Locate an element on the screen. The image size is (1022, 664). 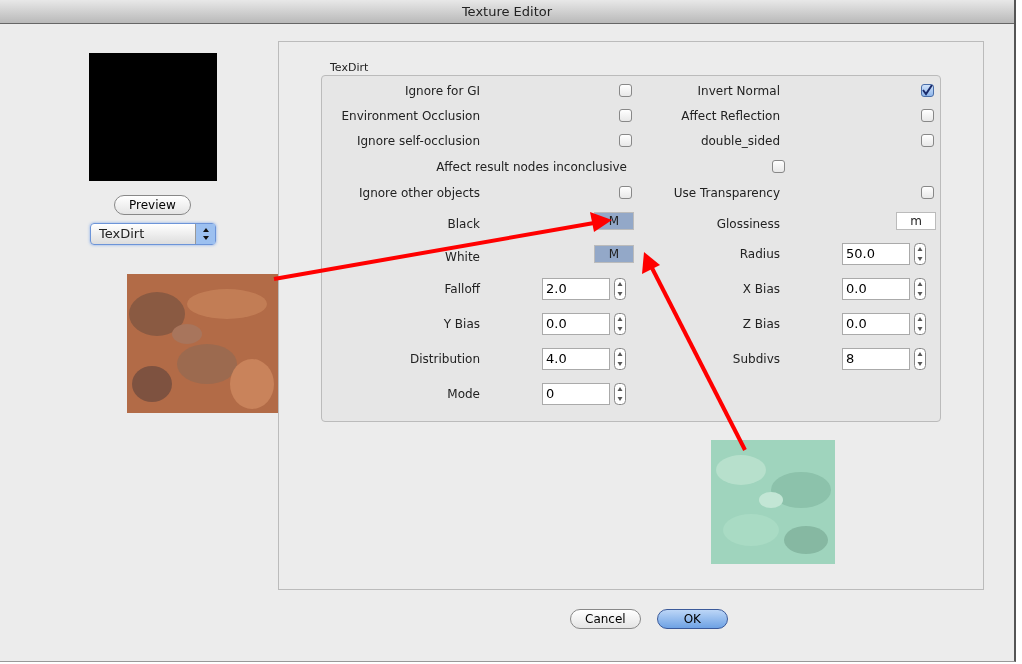
field-label: Subdivs is located at coordinates (756, 359).